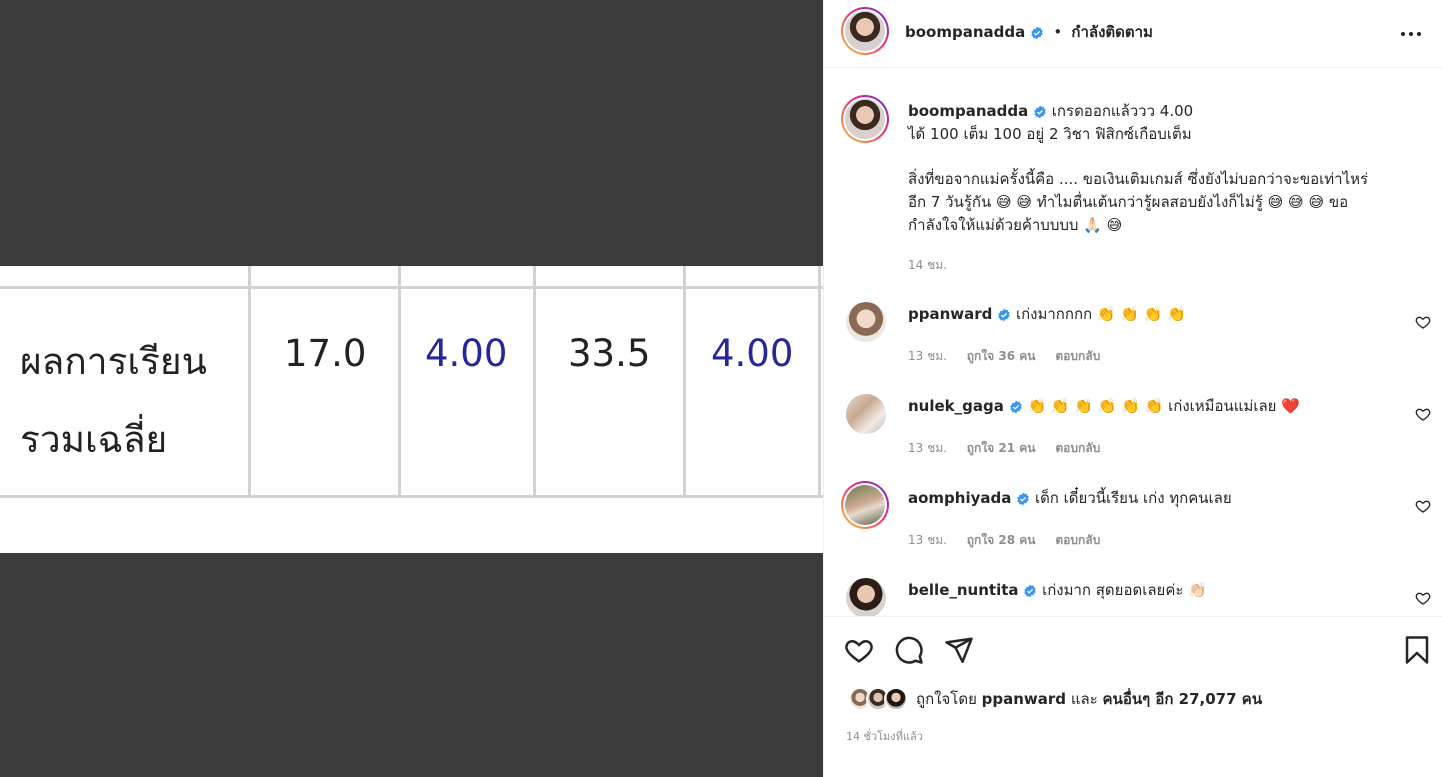  Describe the element at coordinates (1001, 448) in the screenshot. I see `comment-likes: ถูกใจ 21 คน` at that location.